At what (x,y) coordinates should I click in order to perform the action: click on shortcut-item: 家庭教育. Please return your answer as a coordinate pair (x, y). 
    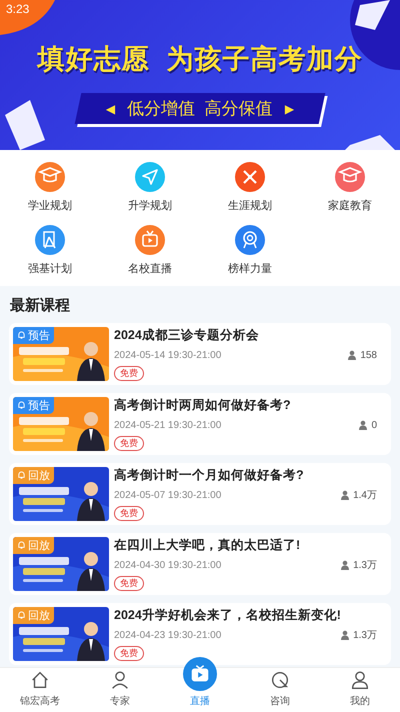
    Looking at the image, I should click on (350, 187).